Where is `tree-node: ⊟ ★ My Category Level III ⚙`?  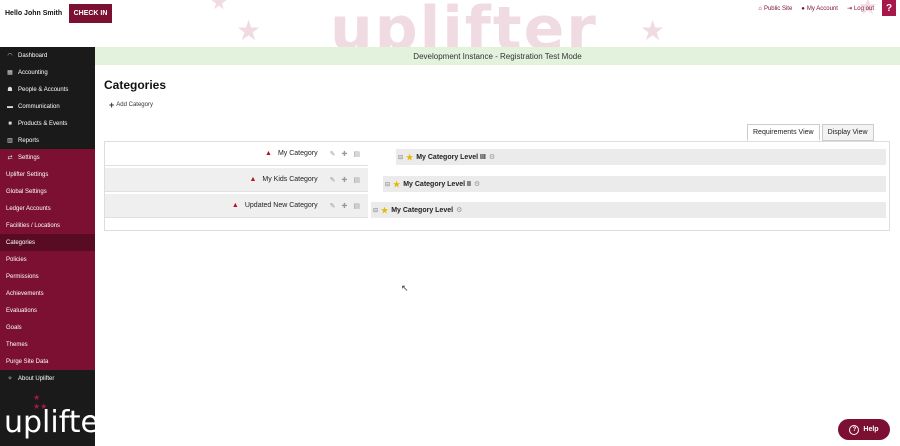
tree-node: ⊟ ★ My Category Level III ⚙ is located at coordinates (641, 157).